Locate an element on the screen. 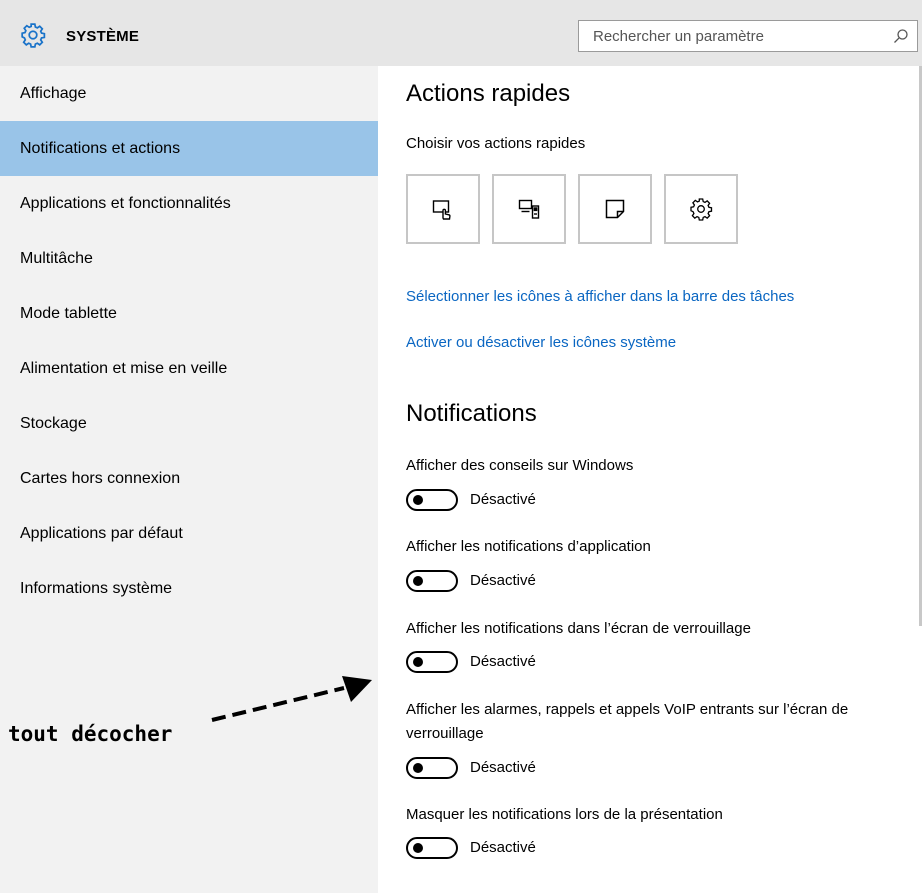 The height and width of the screenshot is (893, 922). quick-actions-heading: Actions rapides is located at coordinates (488, 93).